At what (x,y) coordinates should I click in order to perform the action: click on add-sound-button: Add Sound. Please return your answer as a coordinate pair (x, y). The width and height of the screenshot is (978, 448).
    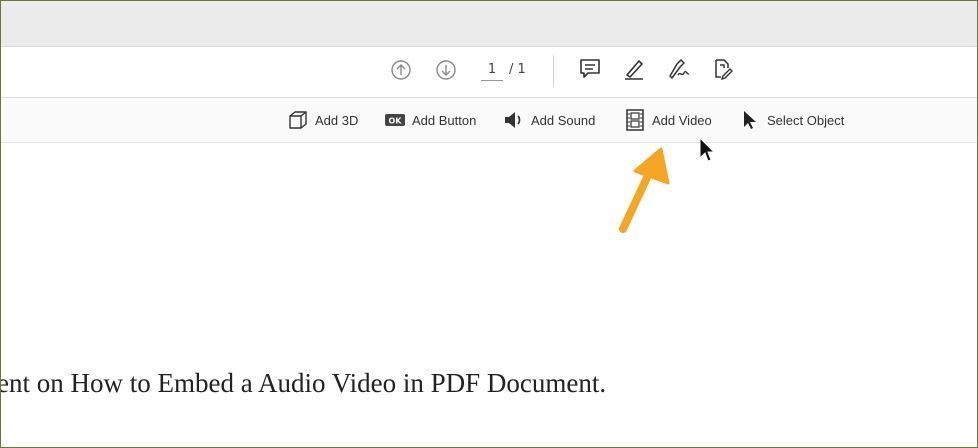
    Looking at the image, I should click on (549, 120).